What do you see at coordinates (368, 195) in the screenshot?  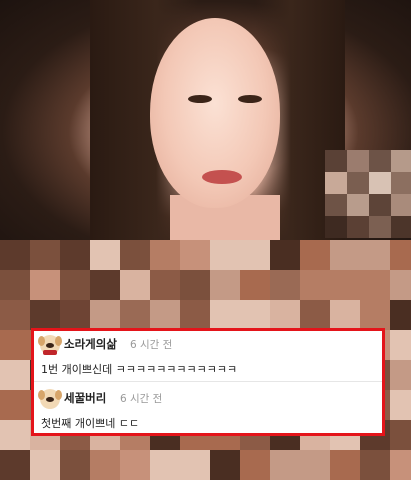 I see `pixelated-region-right` at bounding box center [368, 195].